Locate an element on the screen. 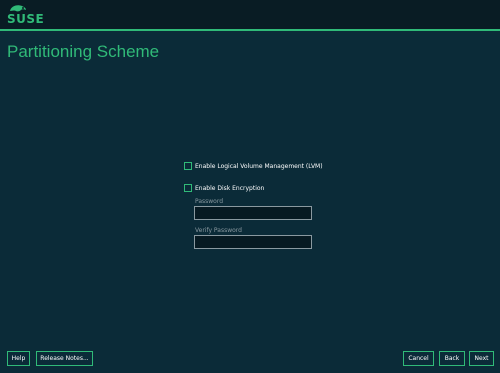 This screenshot has height=373, width=500. verify-password-label: Verify Password is located at coordinates (218, 230).